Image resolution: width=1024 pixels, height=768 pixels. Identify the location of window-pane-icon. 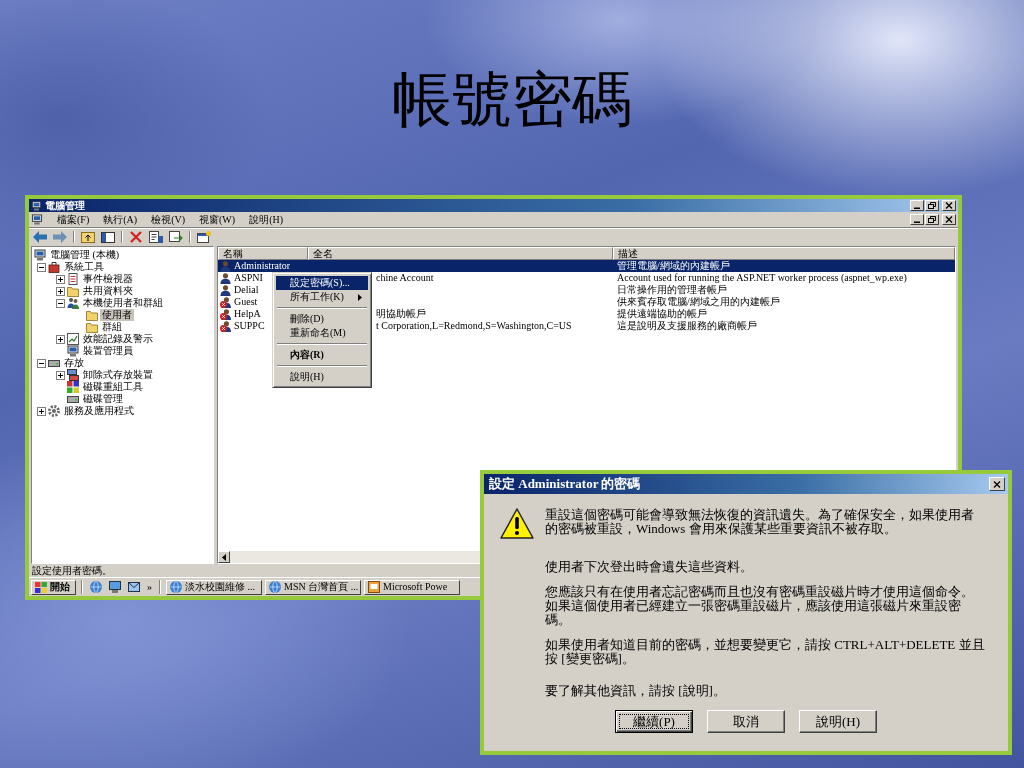
(108, 236).